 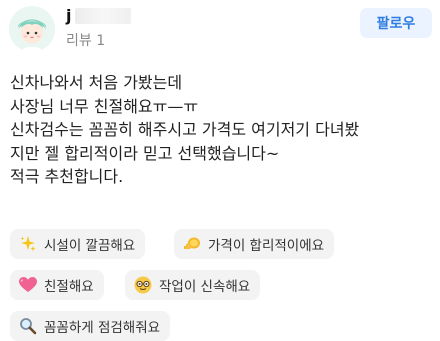 I want to click on magnifier-icon, so click(x=28, y=326).